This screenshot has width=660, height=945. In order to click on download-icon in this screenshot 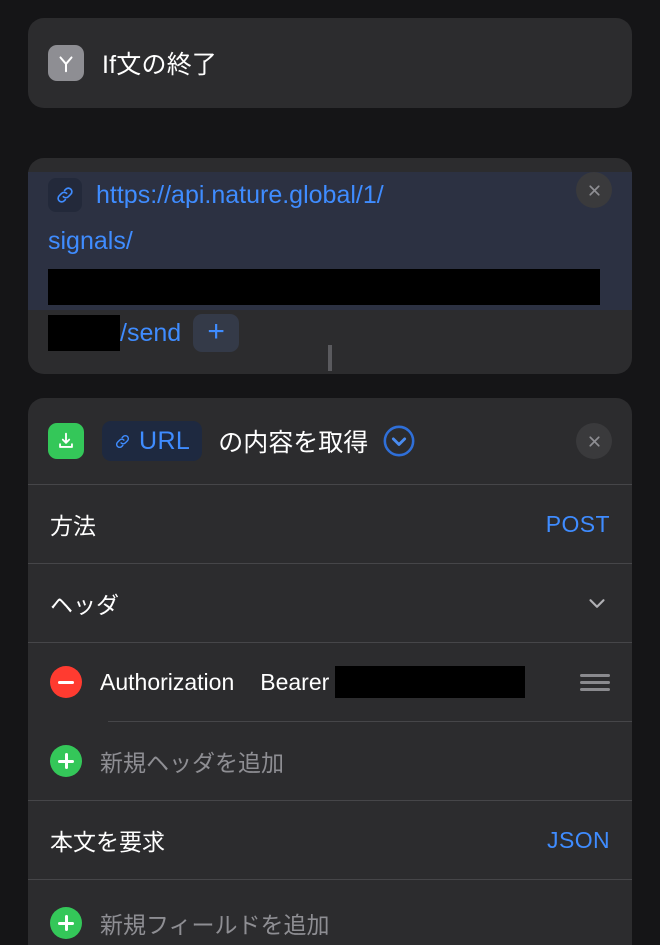, I will do `click(66, 441)`.